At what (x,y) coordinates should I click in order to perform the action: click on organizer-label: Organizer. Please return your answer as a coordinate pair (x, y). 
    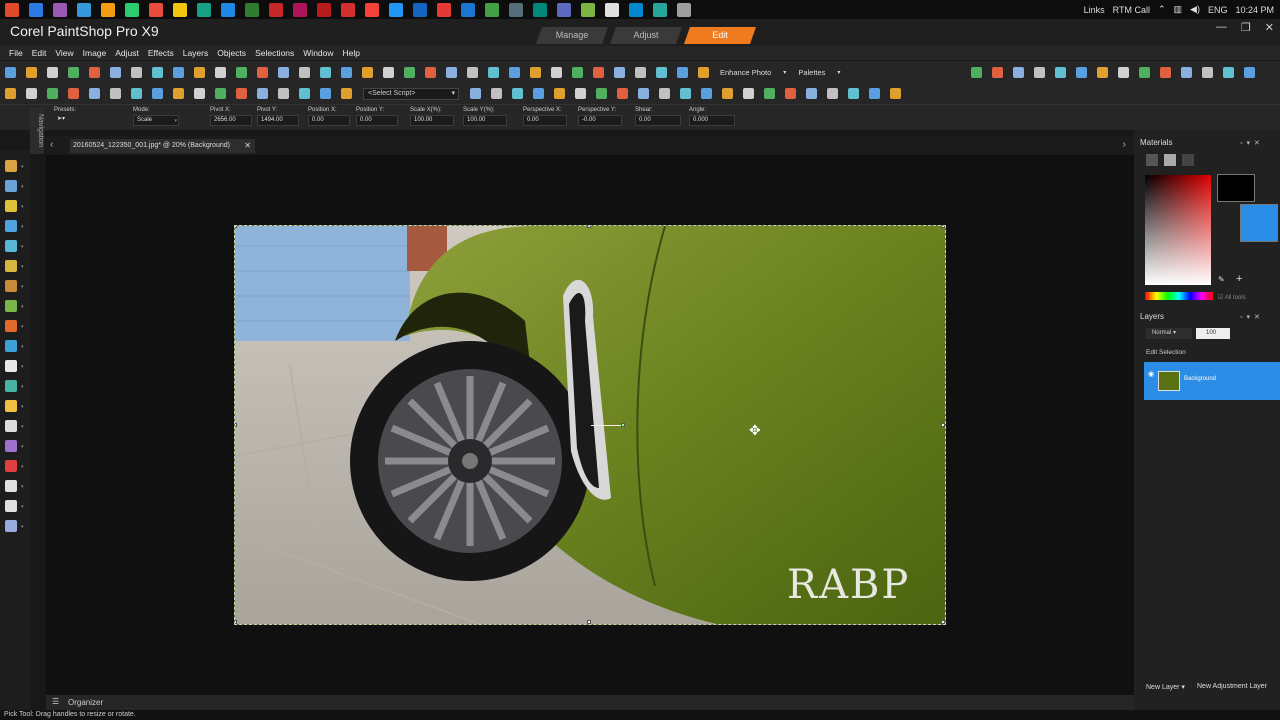
    Looking at the image, I should click on (85, 702).